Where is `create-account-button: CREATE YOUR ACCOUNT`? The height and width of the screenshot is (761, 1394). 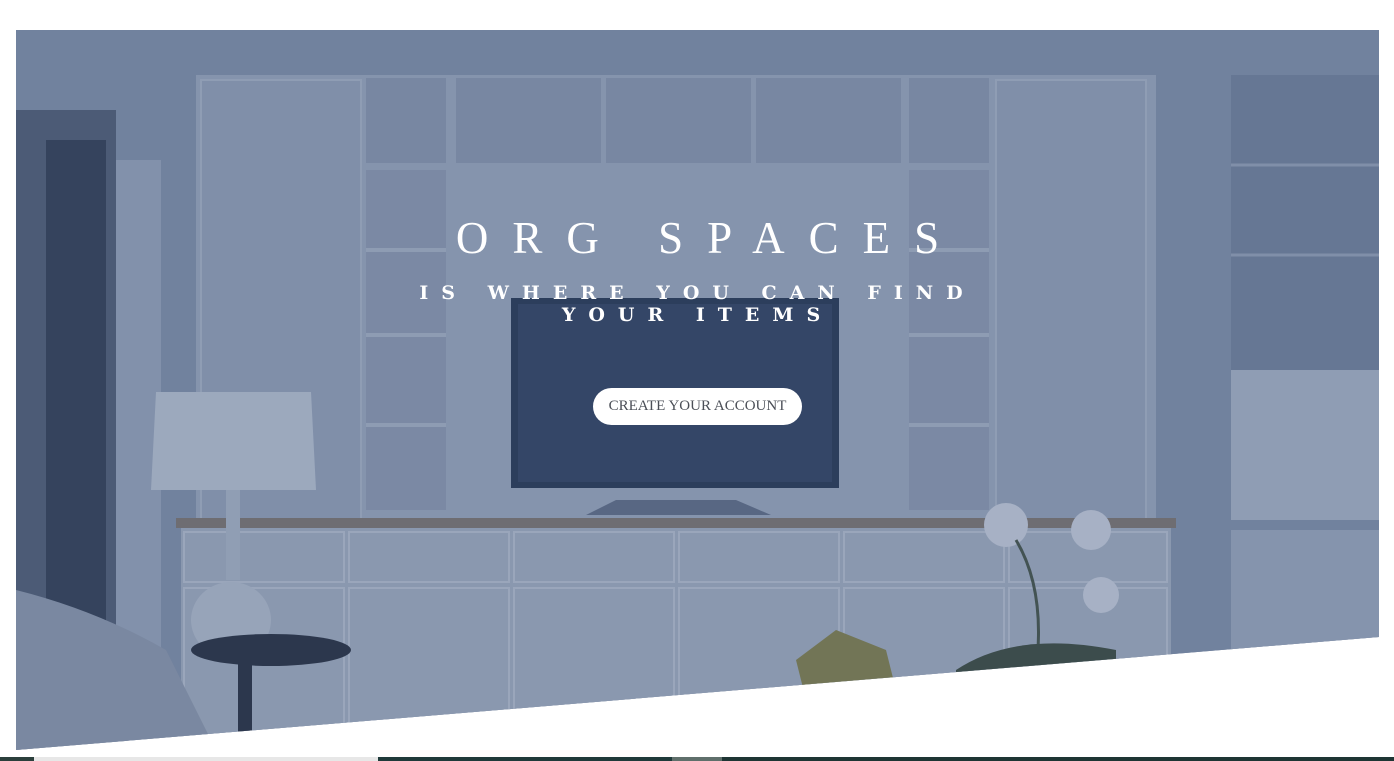
create-account-button: CREATE YOUR ACCOUNT is located at coordinates (697, 406).